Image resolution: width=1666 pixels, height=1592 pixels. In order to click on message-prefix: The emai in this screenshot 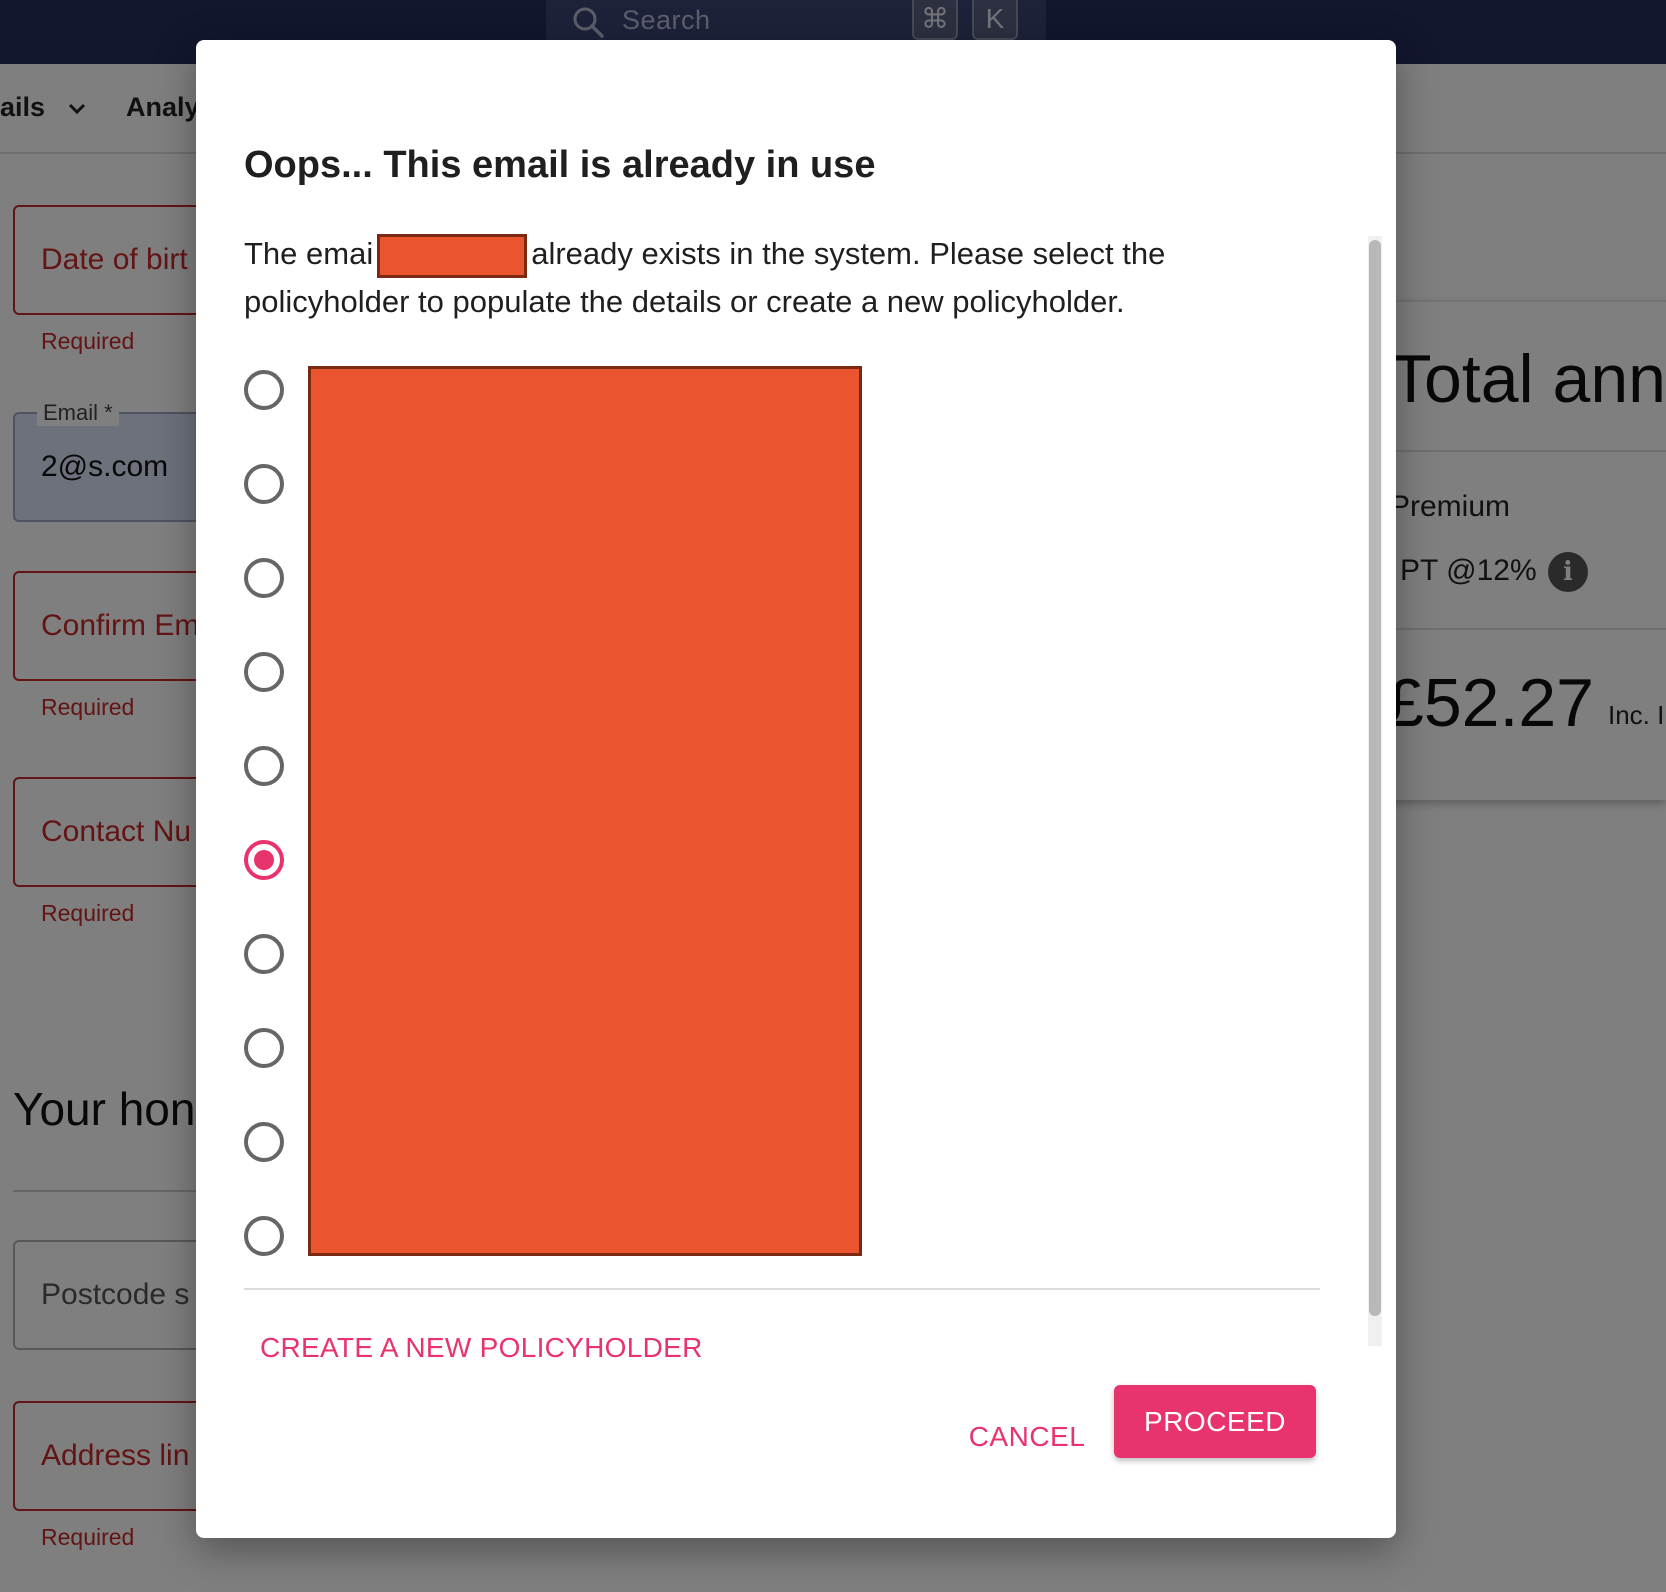, I will do `click(309, 253)`.